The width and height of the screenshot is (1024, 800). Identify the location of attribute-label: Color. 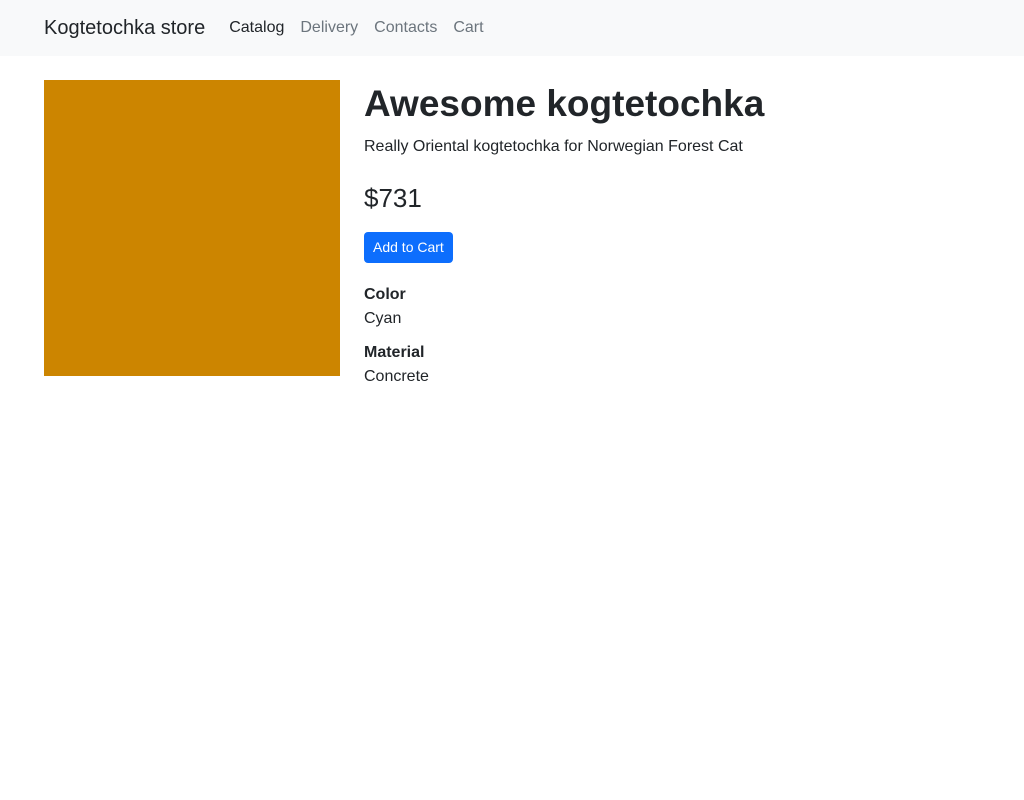
(385, 294).